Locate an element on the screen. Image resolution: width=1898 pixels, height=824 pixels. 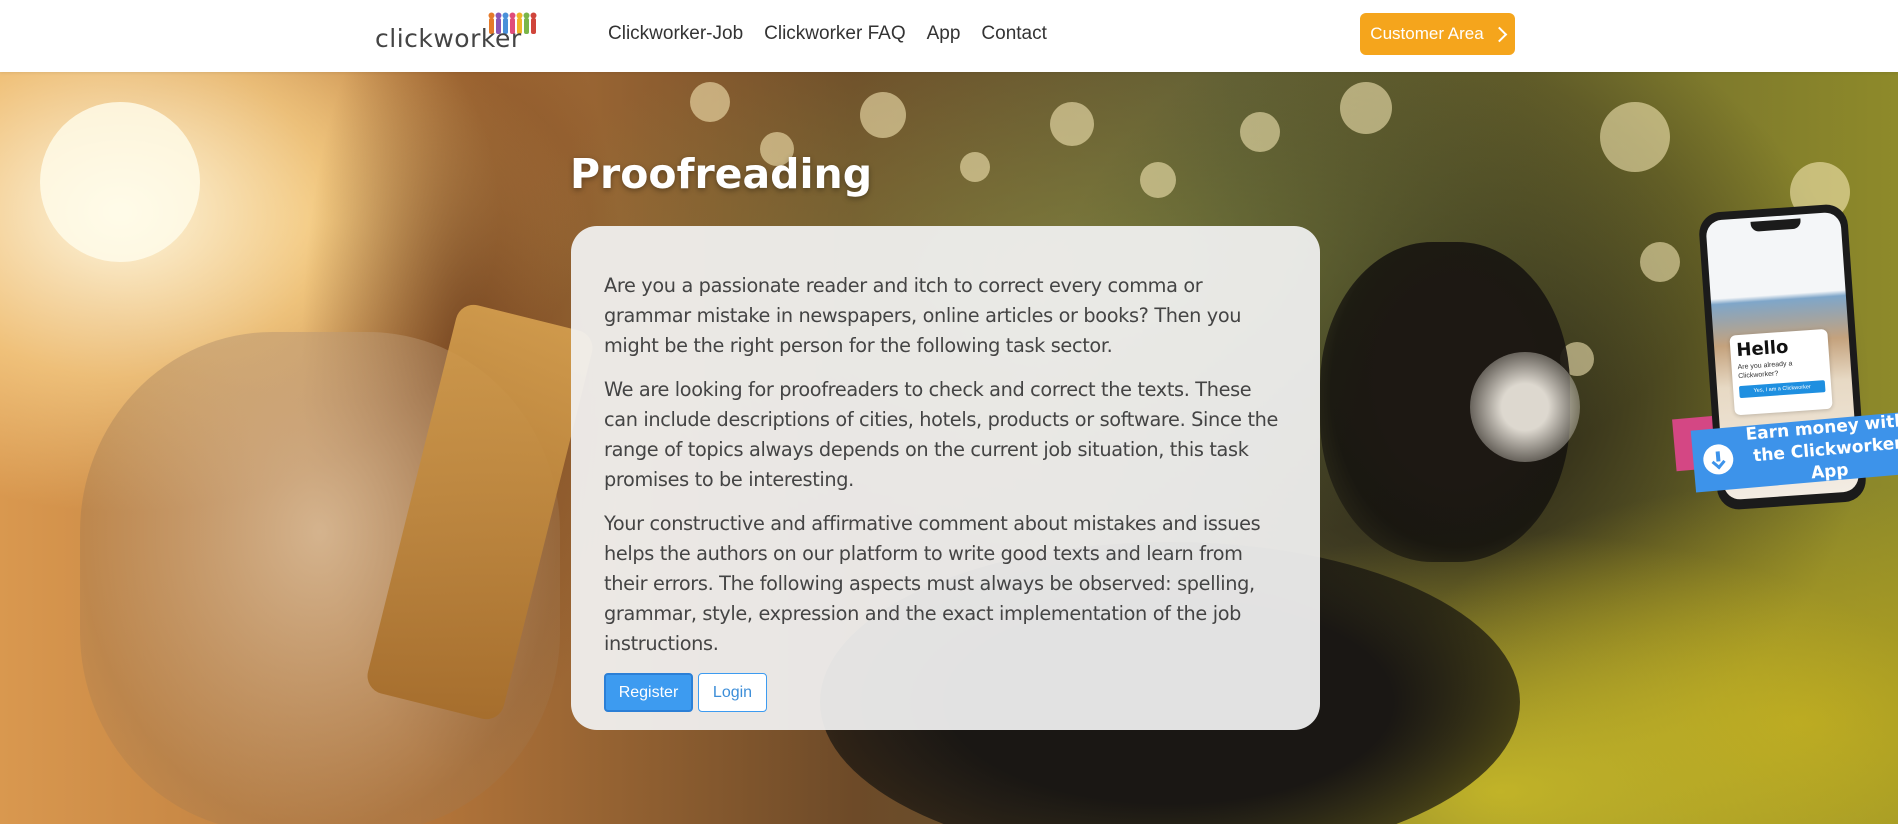
download-icon is located at coordinates (1718, 459).